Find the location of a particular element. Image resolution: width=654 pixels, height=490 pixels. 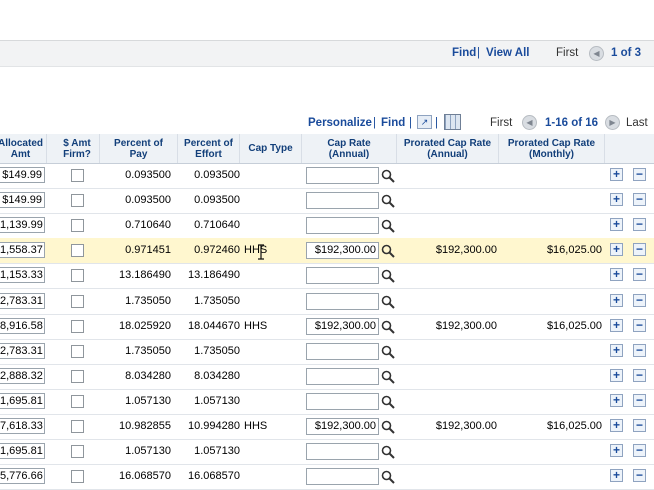

col-cap-type: Cap Type is located at coordinates (271, 148).